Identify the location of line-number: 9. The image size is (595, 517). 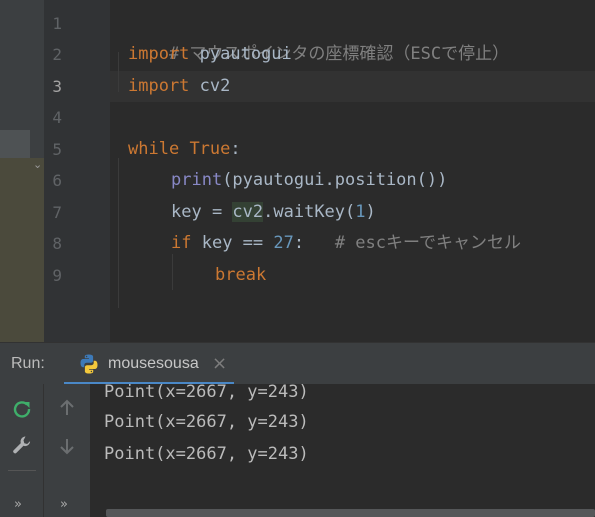
(57, 275).